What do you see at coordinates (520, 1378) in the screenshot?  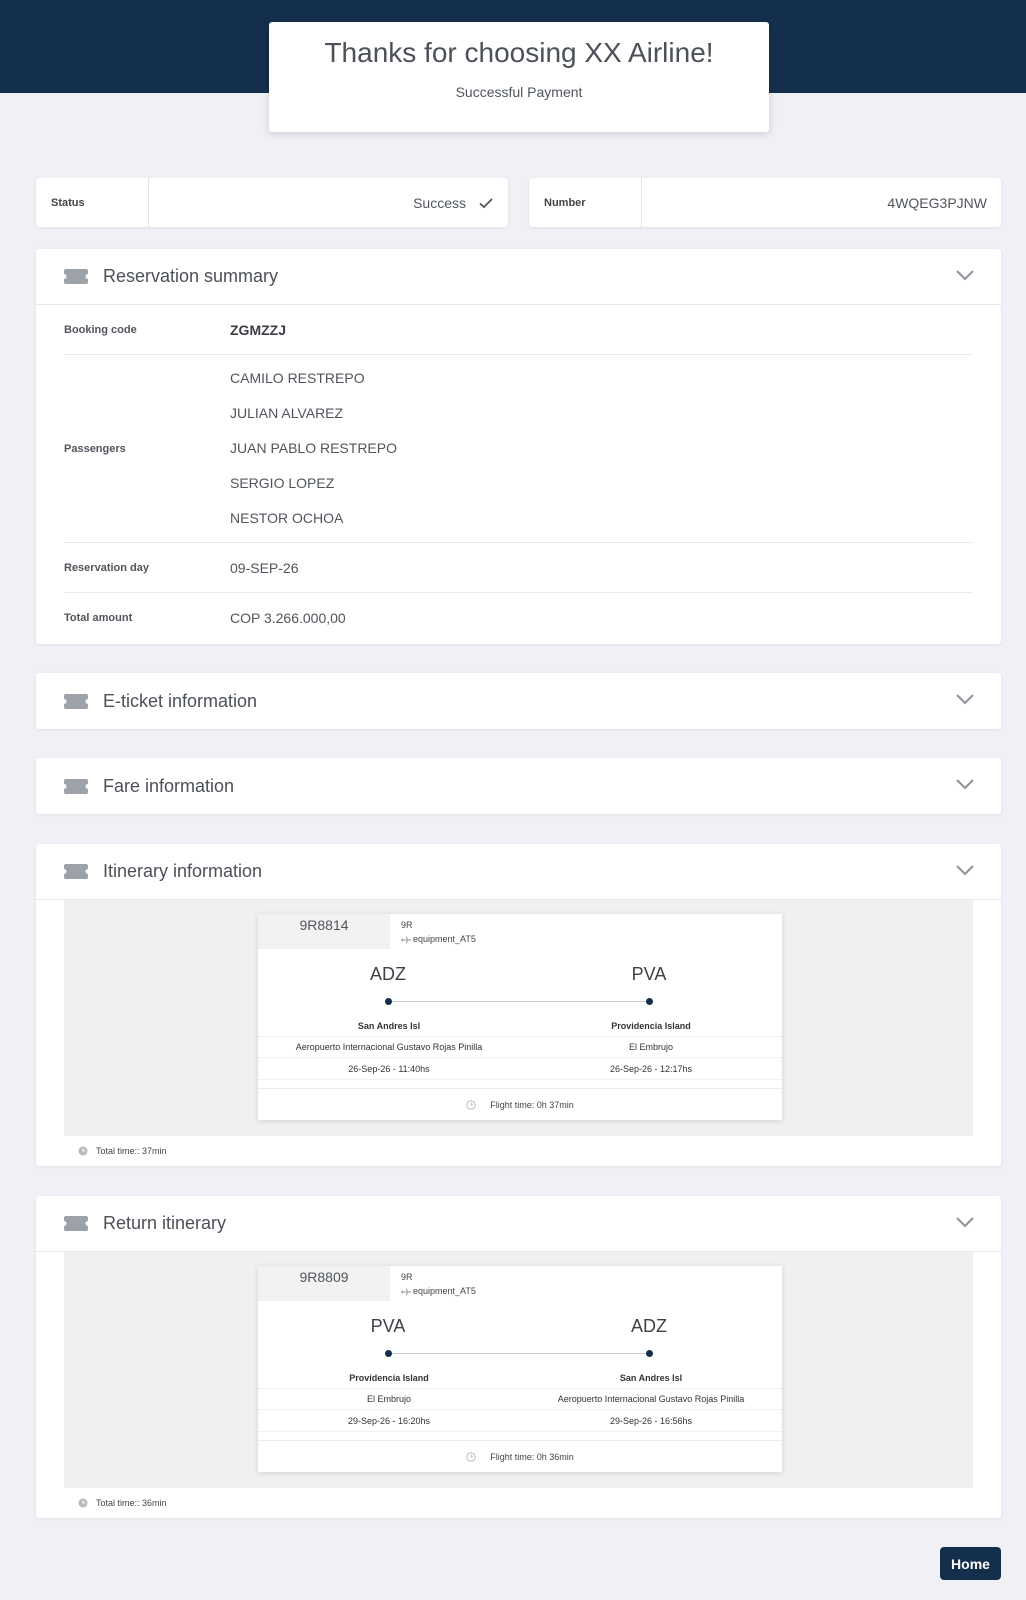 I see `city-row: Providencia Island San Andres Isl` at bounding box center [520, 1378].